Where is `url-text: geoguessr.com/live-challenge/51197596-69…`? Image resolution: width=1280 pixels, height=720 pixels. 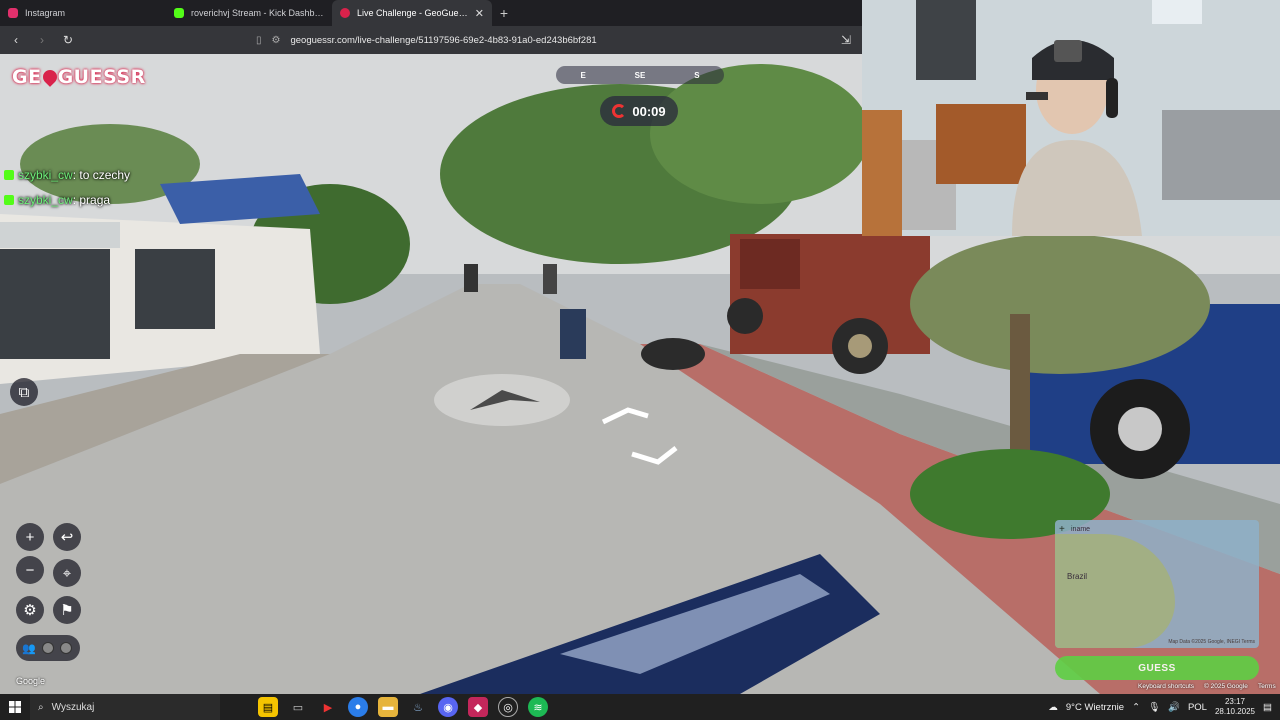 url-text: geoguessr.com/live-challenge/51197596-69… is located at coordinates (443, 40).